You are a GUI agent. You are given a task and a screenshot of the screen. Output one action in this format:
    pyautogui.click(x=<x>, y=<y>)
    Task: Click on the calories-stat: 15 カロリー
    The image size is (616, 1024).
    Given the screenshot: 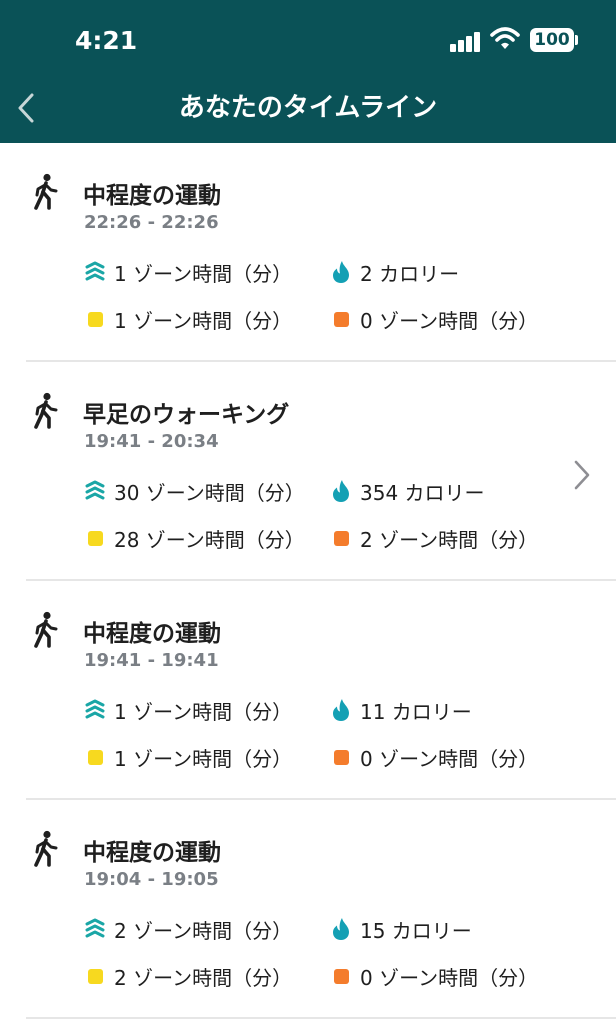 What is the action you would take?
    pyautogui.click(x=401, y=929)
    